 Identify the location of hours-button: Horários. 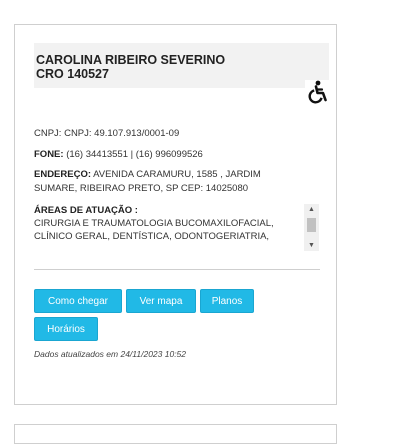
(66, 329).